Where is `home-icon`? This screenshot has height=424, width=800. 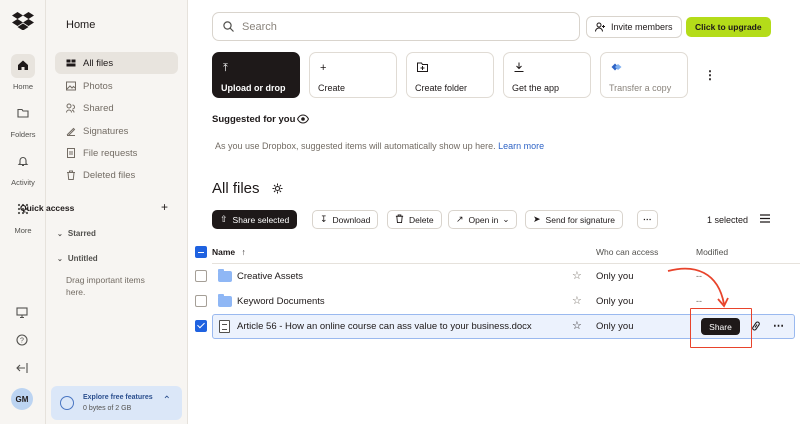 home-icon is located at coordinates (23, 66).